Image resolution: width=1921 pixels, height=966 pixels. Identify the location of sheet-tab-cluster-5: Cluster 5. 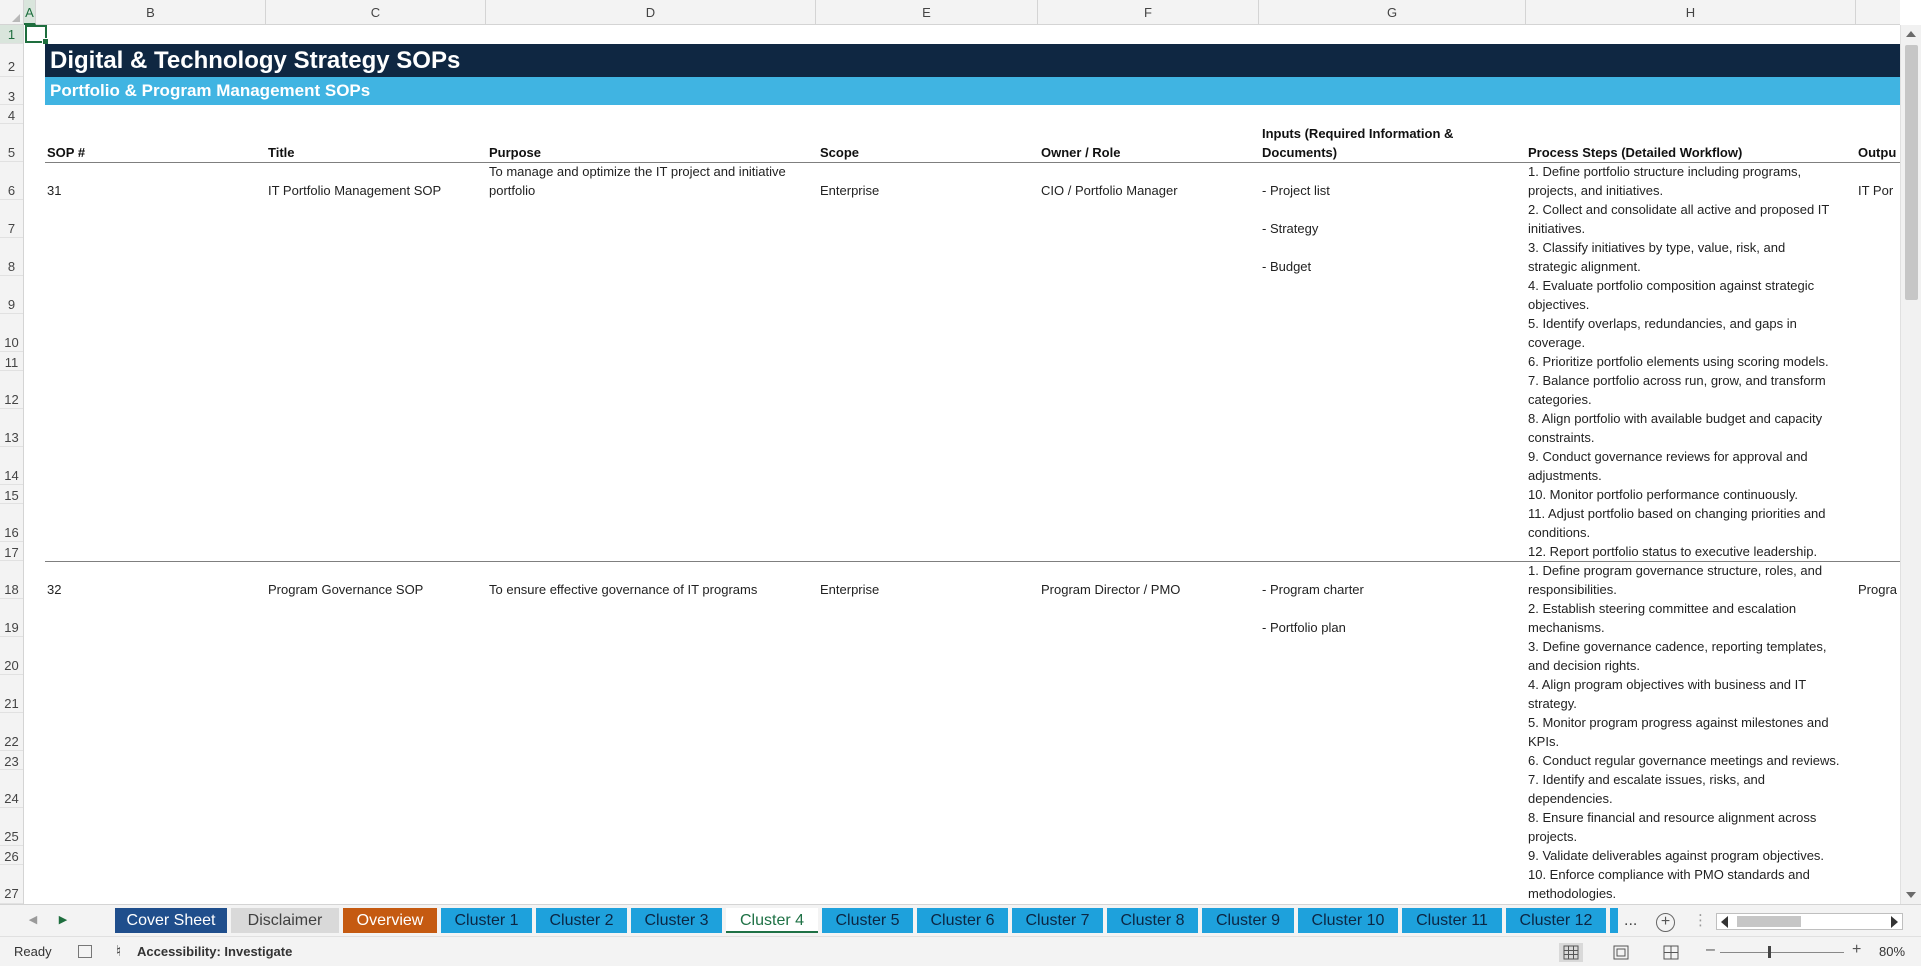
(867, 920).